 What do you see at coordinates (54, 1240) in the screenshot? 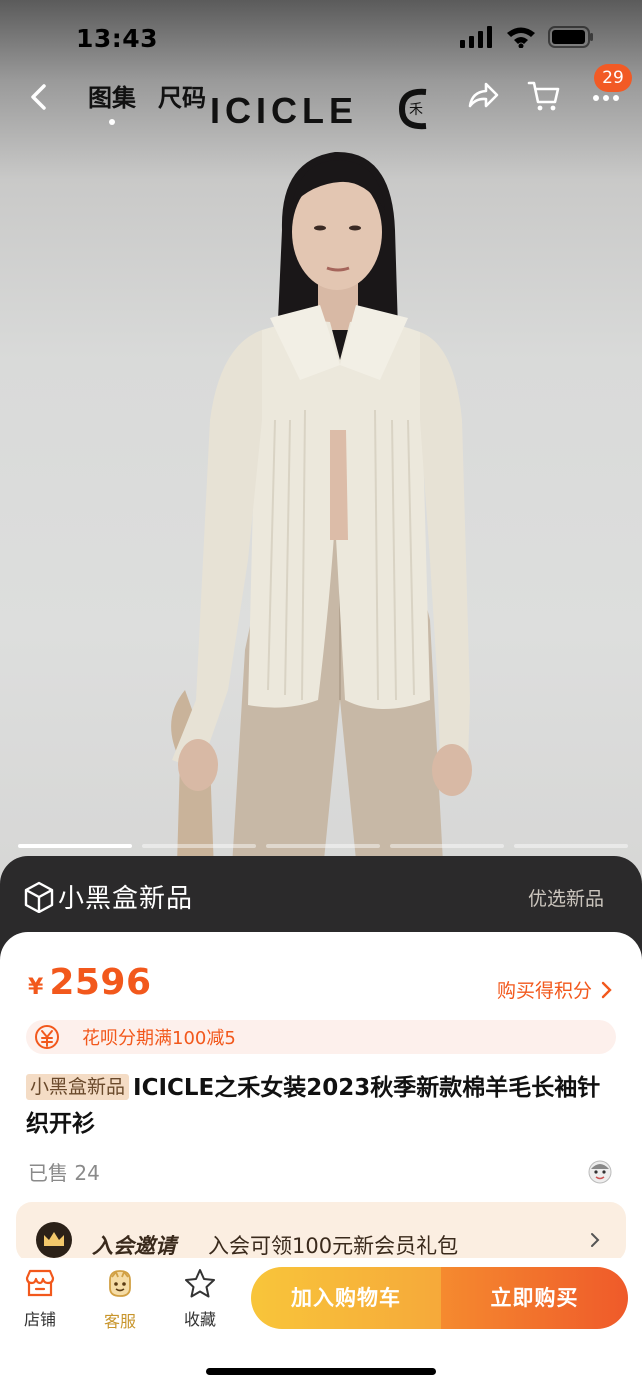
I see `crown-icon` at bounding box center [54, 1240].